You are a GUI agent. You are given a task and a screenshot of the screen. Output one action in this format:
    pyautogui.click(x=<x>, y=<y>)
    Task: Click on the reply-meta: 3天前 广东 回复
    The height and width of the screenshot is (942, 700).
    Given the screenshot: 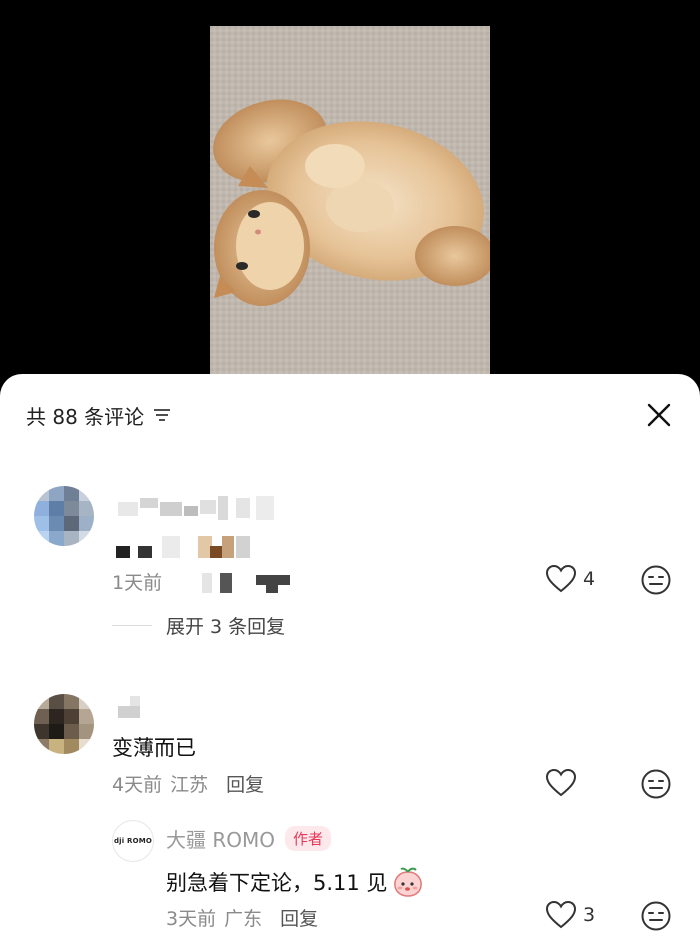 What is the action you would take?
    pyautogui.click(x=242, y=917)
    